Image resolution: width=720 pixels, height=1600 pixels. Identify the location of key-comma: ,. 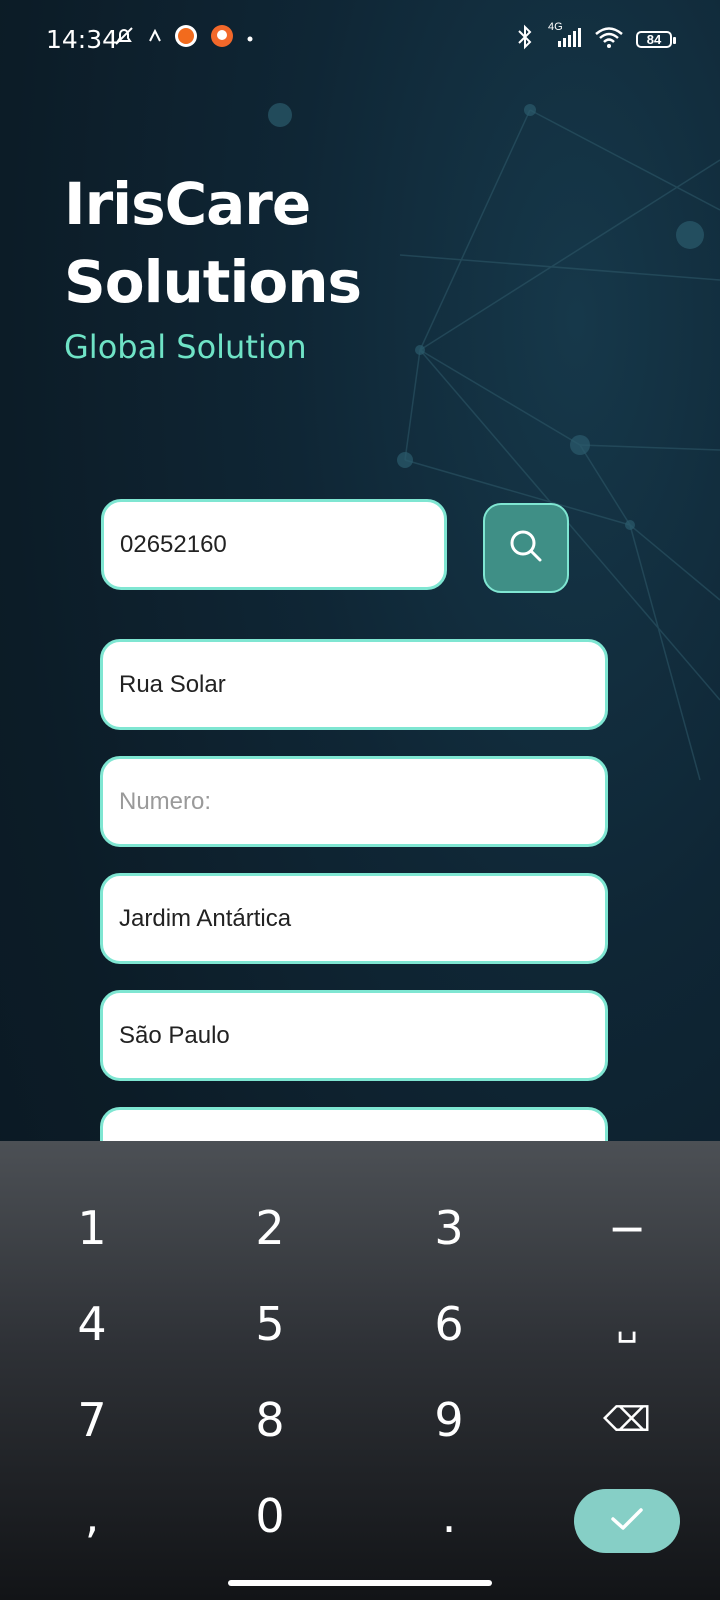
(92, 1516).